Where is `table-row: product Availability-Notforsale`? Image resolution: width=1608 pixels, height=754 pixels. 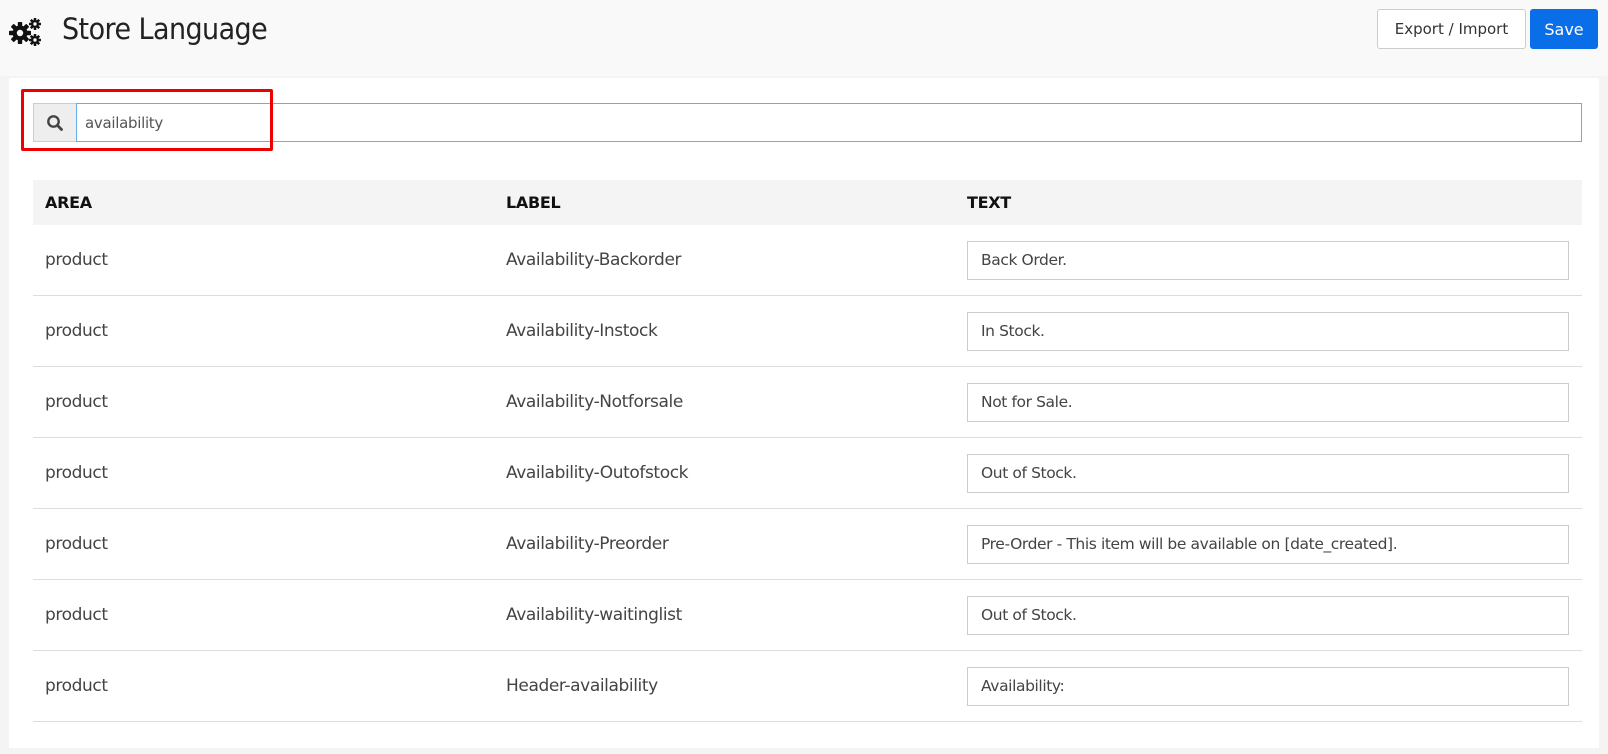 table-row: product Availability-Notforsale is located at coordinates (807, 402).